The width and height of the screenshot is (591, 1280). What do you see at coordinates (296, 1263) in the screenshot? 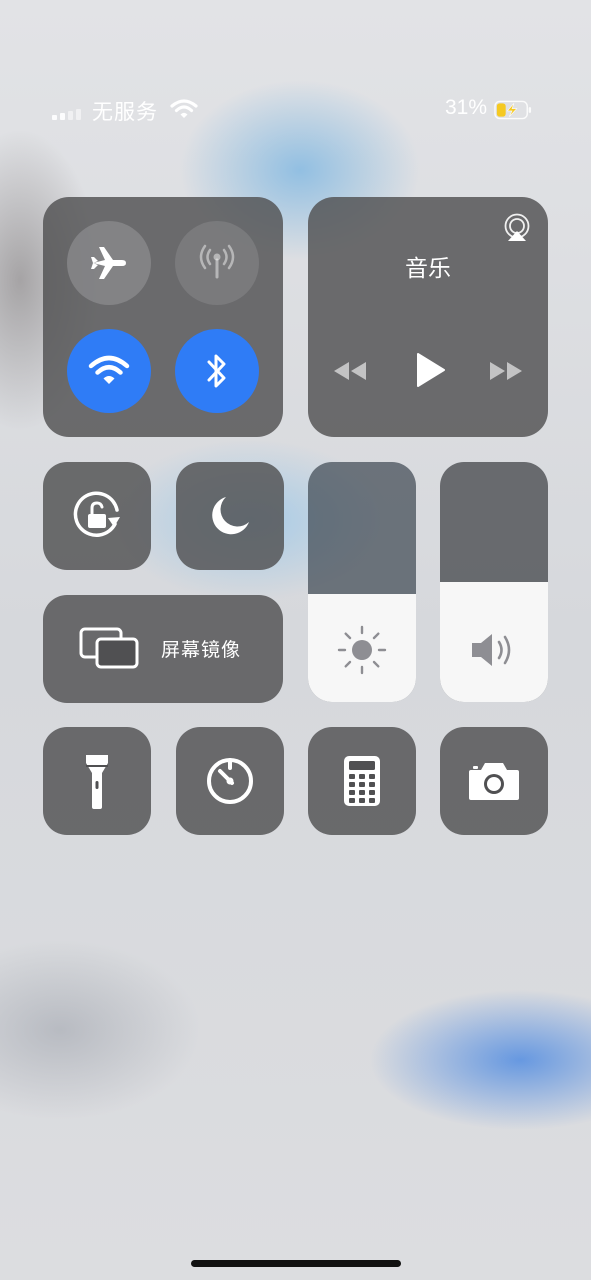
I see `home-indicator` at bounding box center [296, 1263].